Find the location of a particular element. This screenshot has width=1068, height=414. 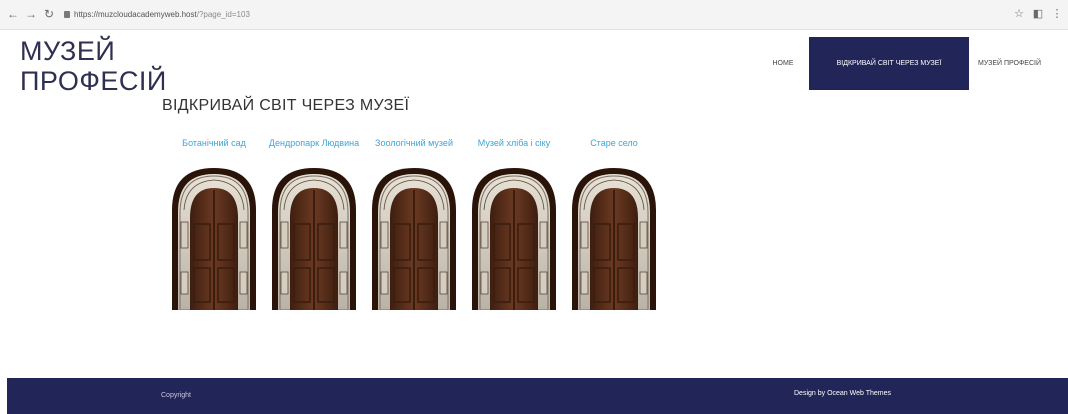

museum-card-zoological-museum: Зоологічний музей is located at coordinates (414, 217).